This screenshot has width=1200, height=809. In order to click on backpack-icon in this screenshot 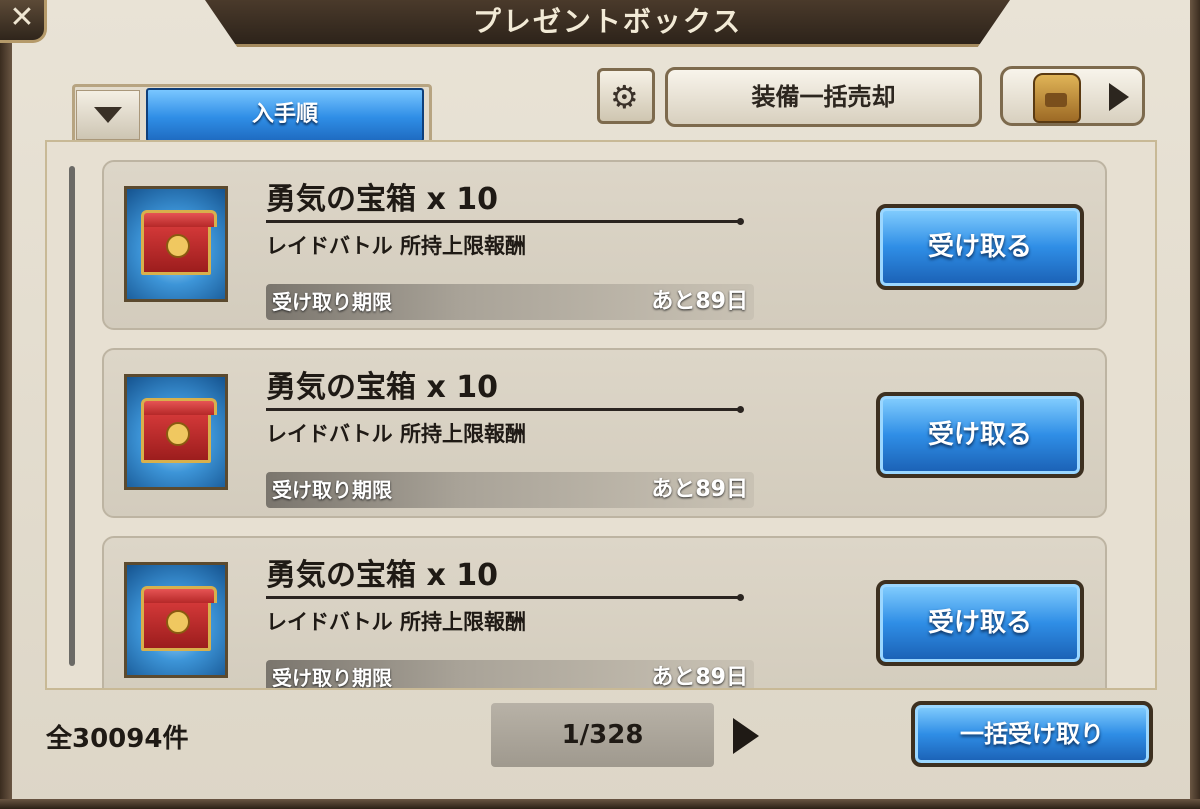, I will do `click(1057, 98)`.